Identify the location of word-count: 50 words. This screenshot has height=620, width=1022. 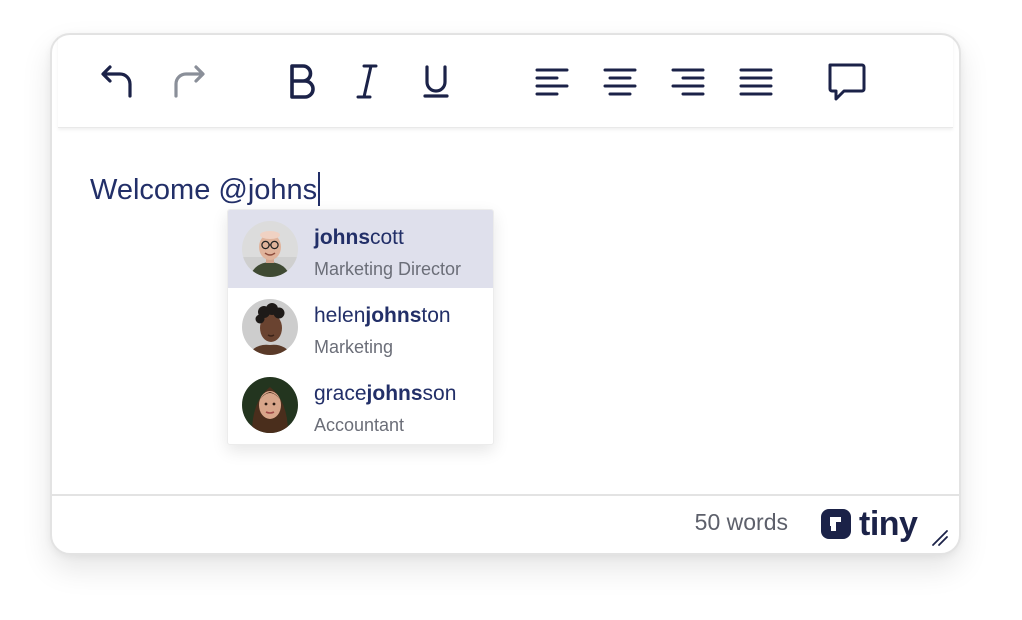
(741, 522).